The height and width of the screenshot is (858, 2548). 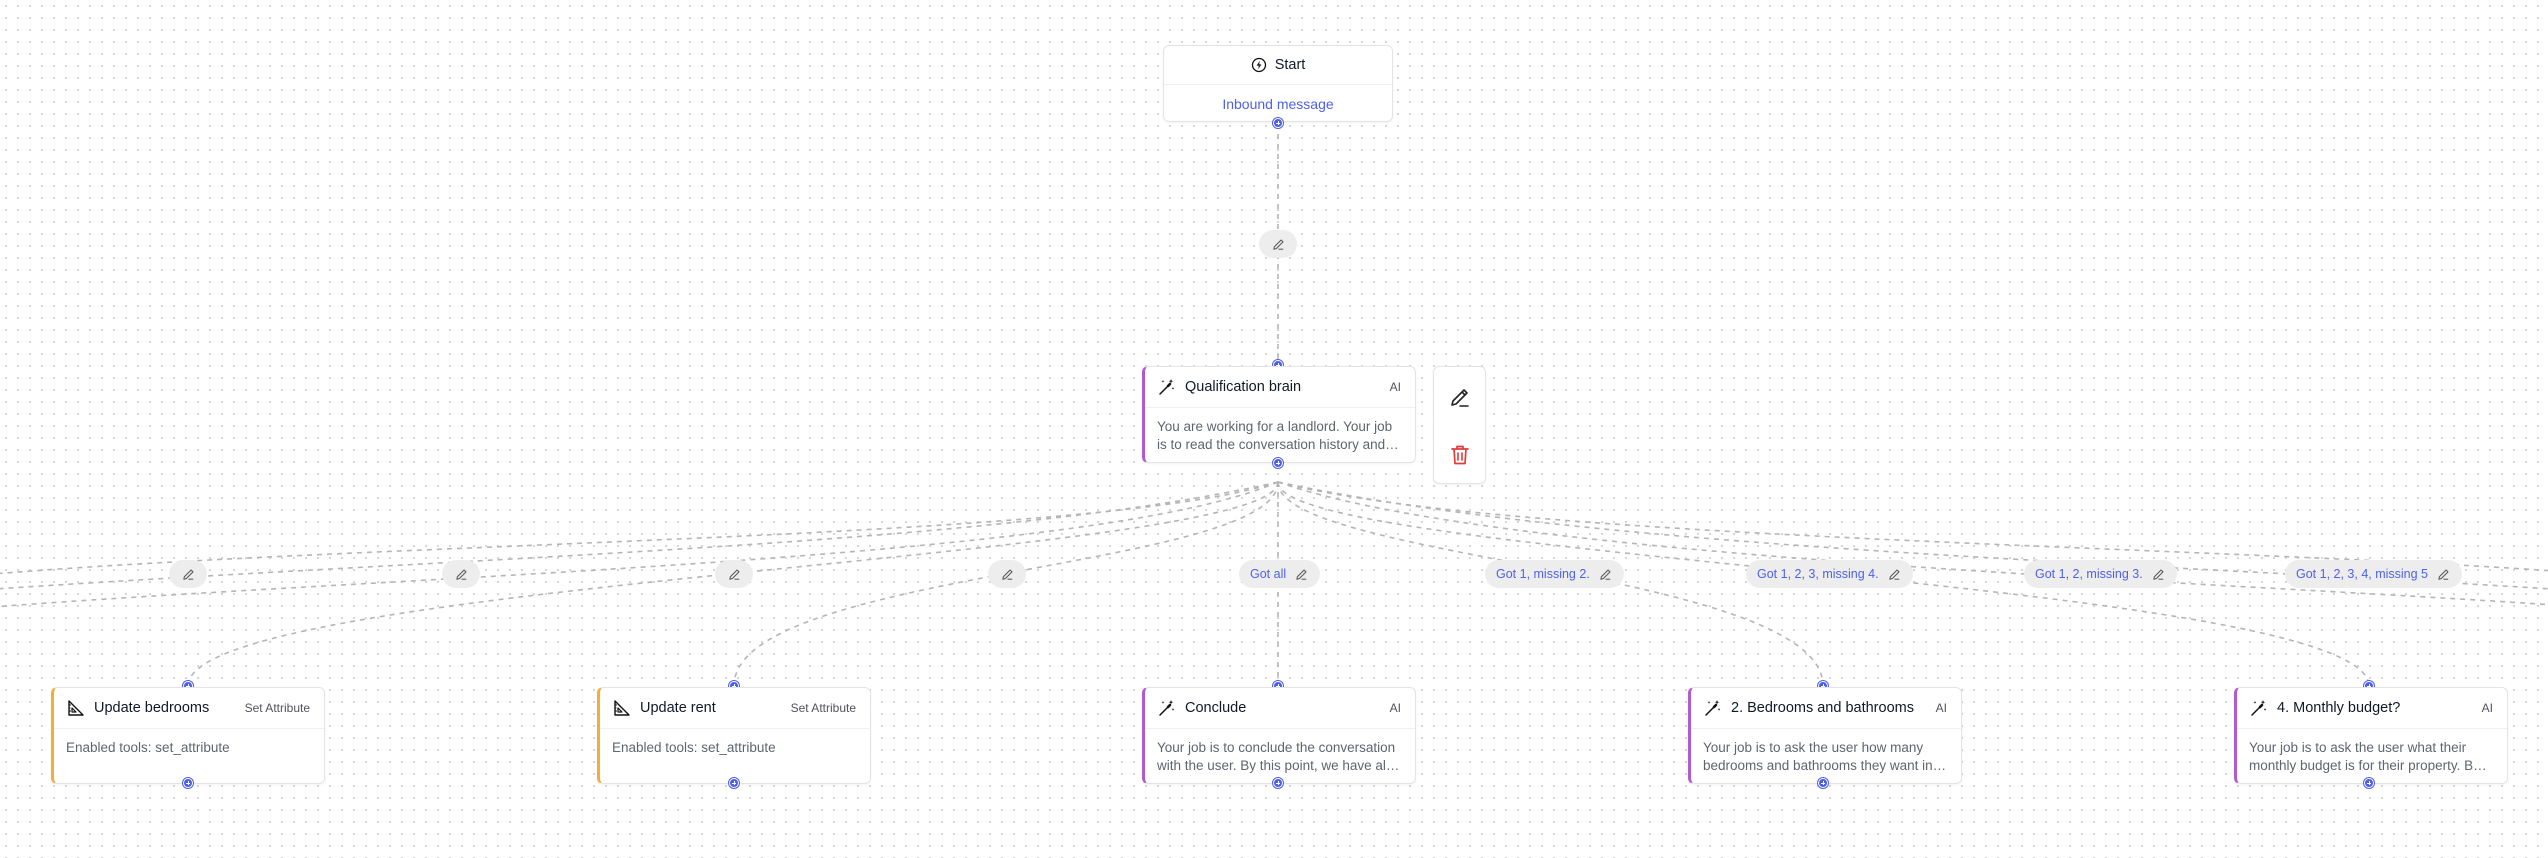 I want to click on conclude-output-handle, so click(x=1278, y=783).